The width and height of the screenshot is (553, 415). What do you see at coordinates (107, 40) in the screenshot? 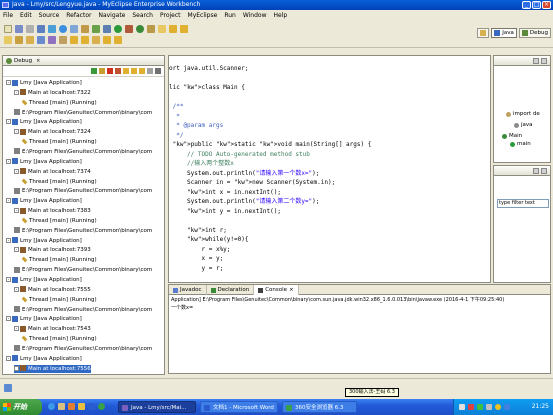
I see `nav-back-icon` at bounding box center [107, 40].